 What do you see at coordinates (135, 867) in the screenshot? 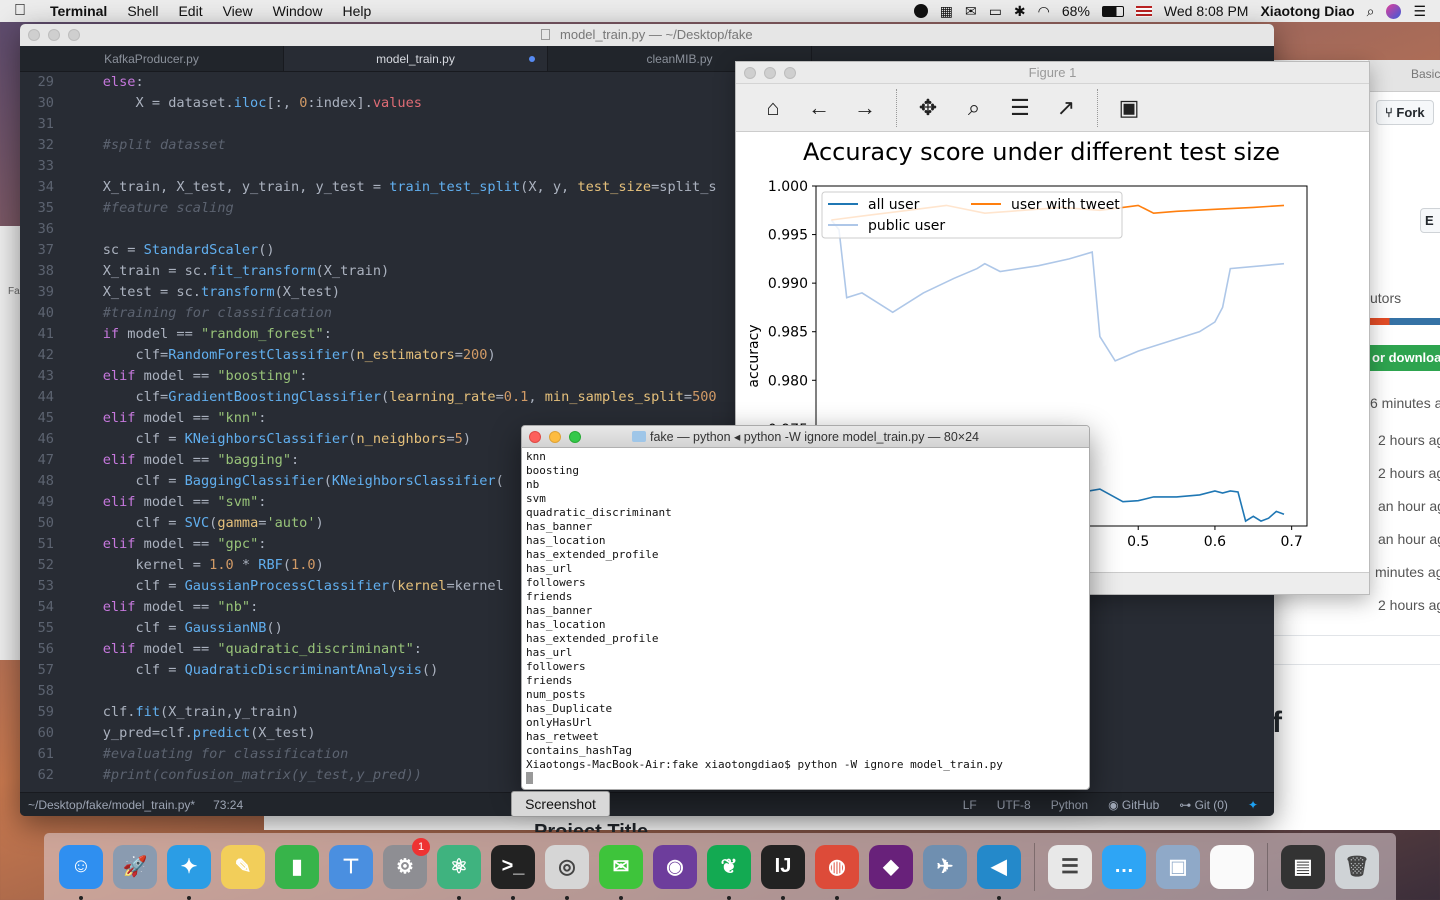
I see `dock-item-launchpad: 🚀` at bounding box center [135, 867].